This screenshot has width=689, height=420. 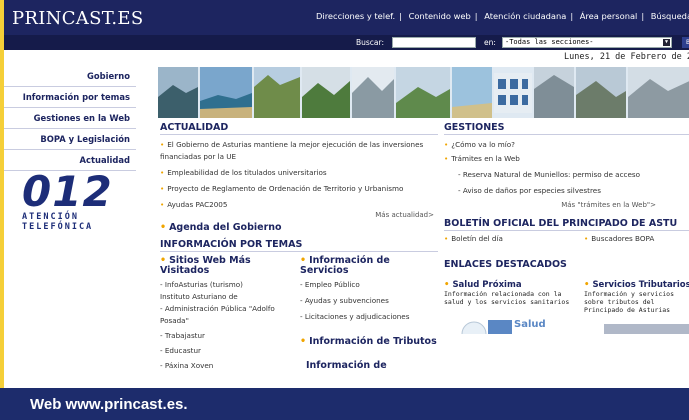 What do you see at coordinates (230, 336) in the screenshot?
I see `sitio-link: - Trabajastur` at bounding box center [230, 336].